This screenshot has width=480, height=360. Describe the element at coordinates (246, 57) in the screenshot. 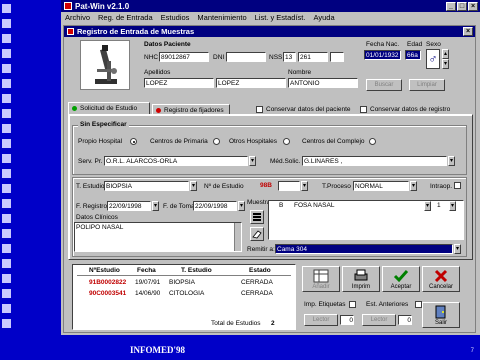

I see `dni-field` at that location.